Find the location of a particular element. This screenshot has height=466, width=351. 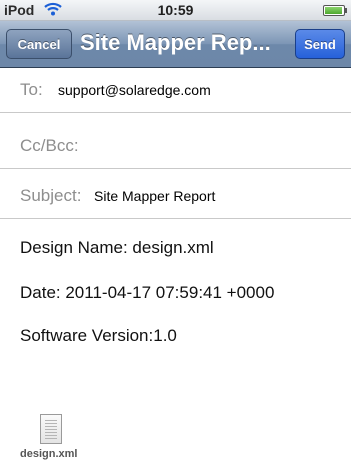

document-icon is located at coordinates (51, 429).